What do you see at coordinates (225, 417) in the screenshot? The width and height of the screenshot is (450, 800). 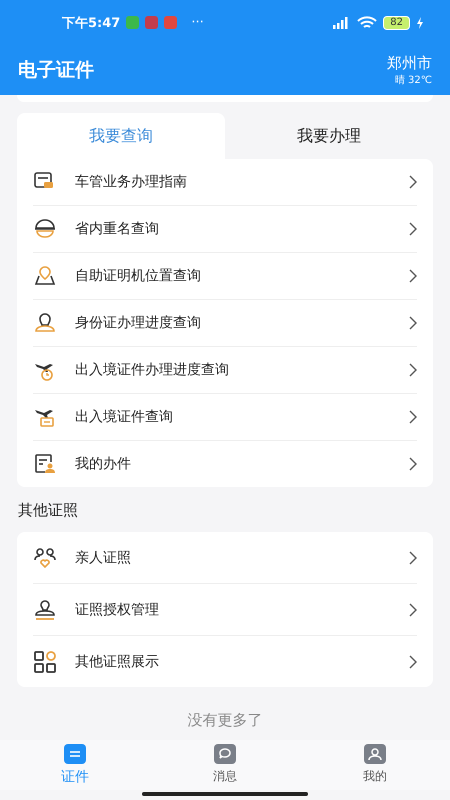 I see `list-item: 出入境证件查询` at bounding box center [225, 417].